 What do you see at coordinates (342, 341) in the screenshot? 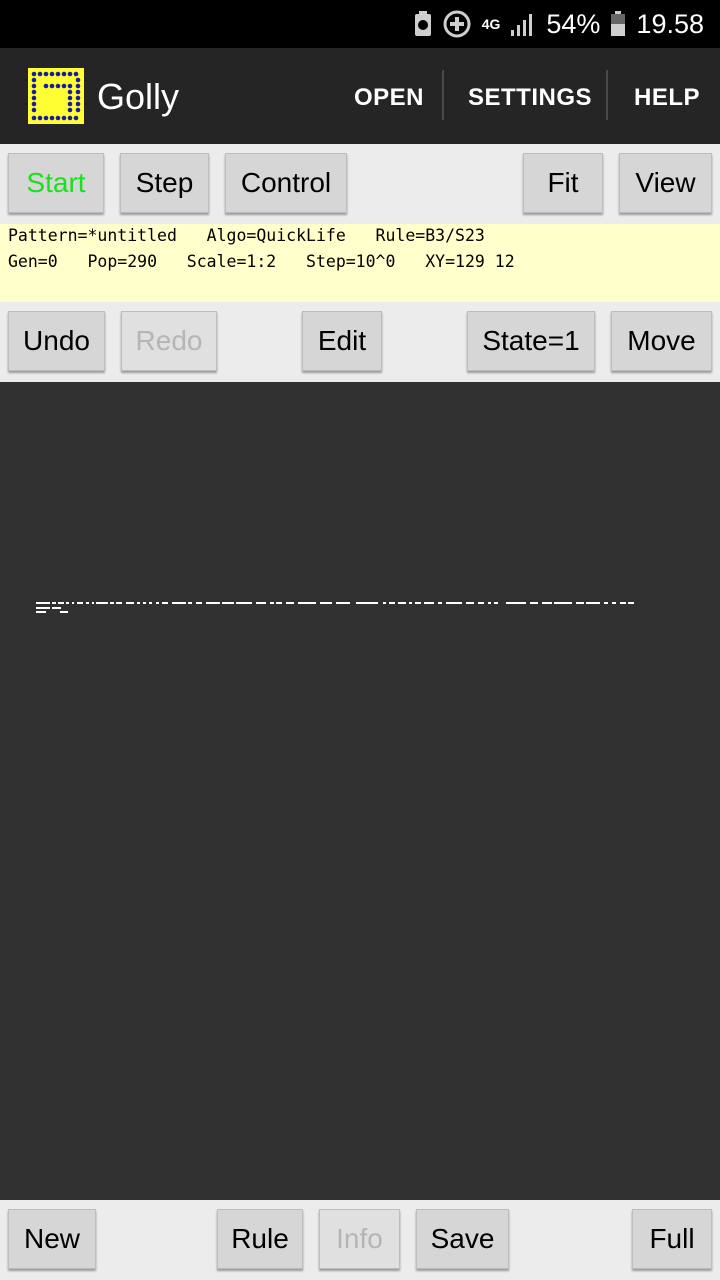
I see `edit-button: Edit` at bounding box center [342, 341].